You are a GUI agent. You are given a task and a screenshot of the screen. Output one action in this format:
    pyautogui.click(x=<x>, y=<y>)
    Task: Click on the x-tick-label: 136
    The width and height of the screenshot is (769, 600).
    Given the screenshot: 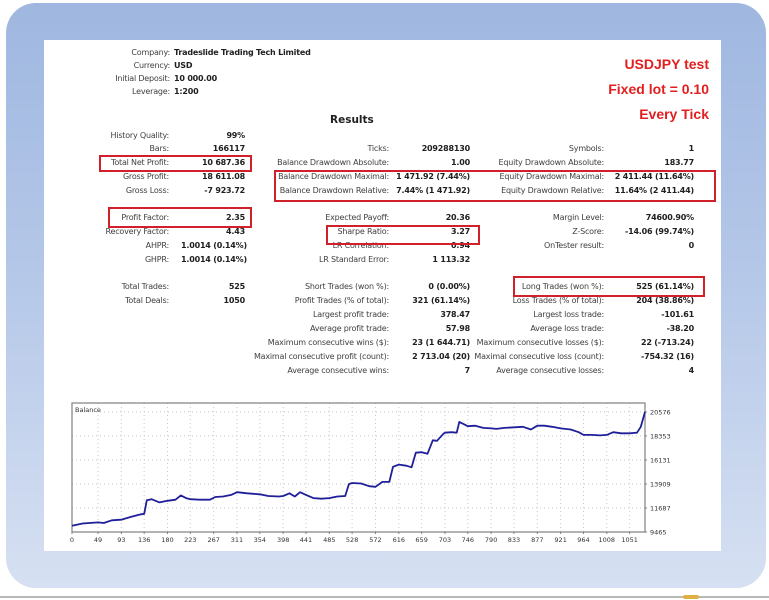 What is the action you would take?
    pyautogui.click(x=144, y=540)
    